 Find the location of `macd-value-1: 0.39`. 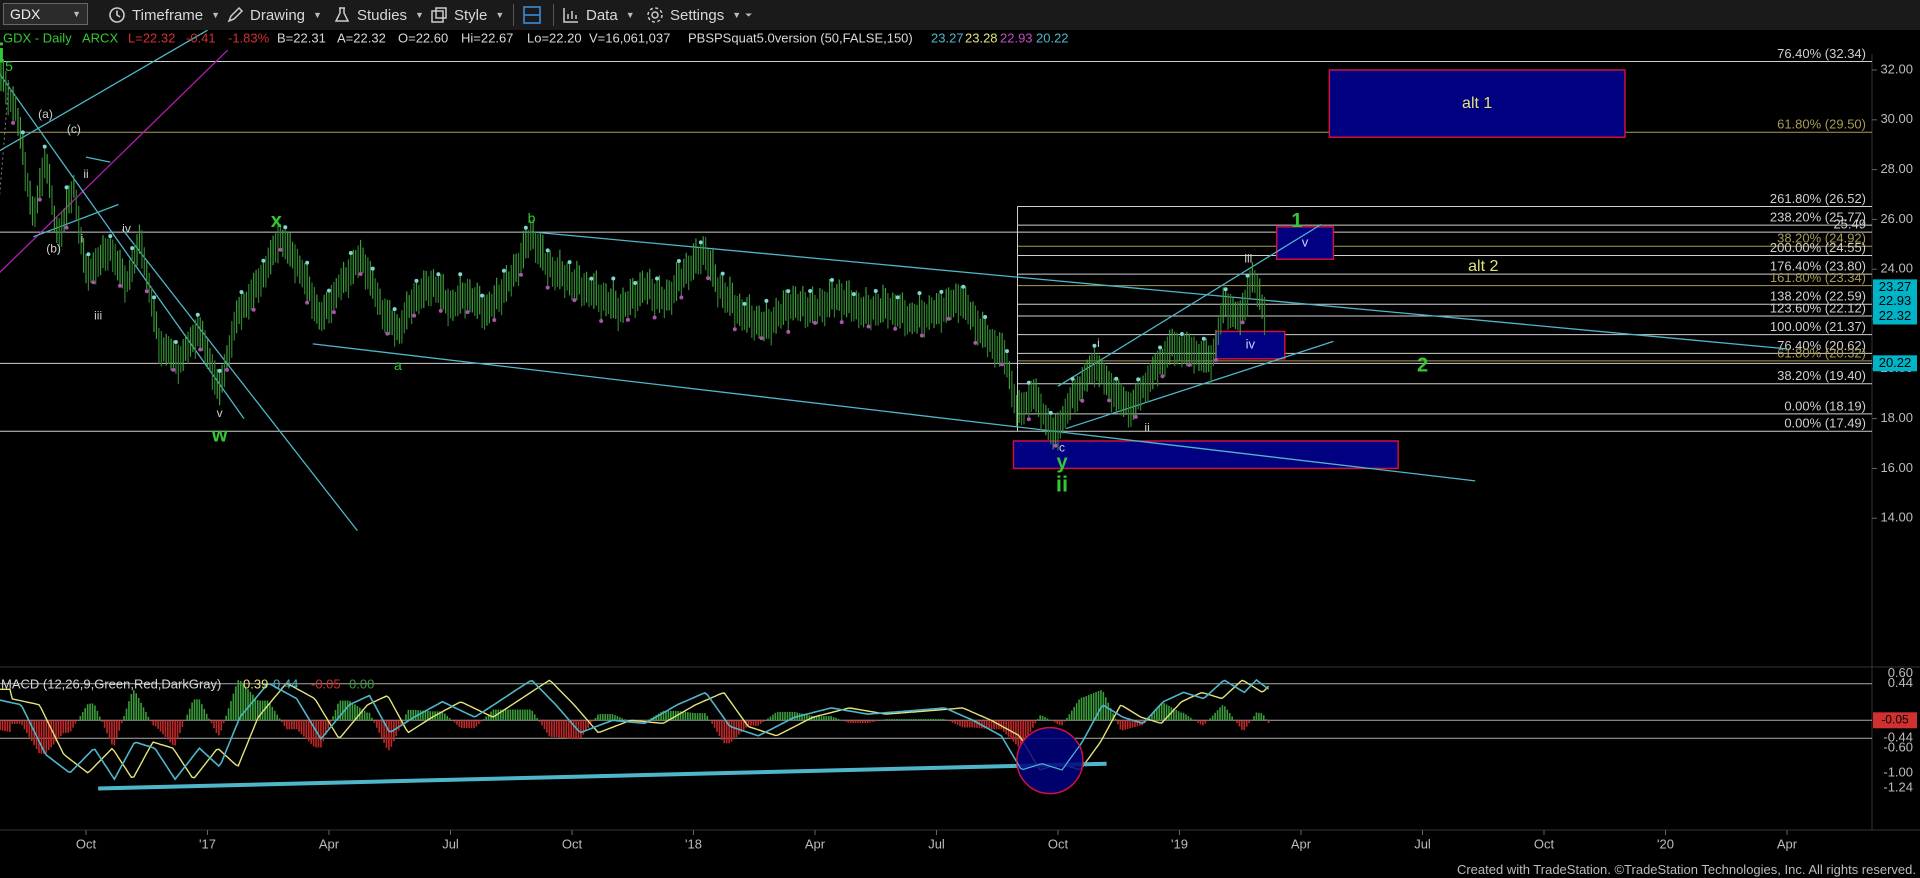

macd-value-1: 0.39 is located at coordinates (255, 683).